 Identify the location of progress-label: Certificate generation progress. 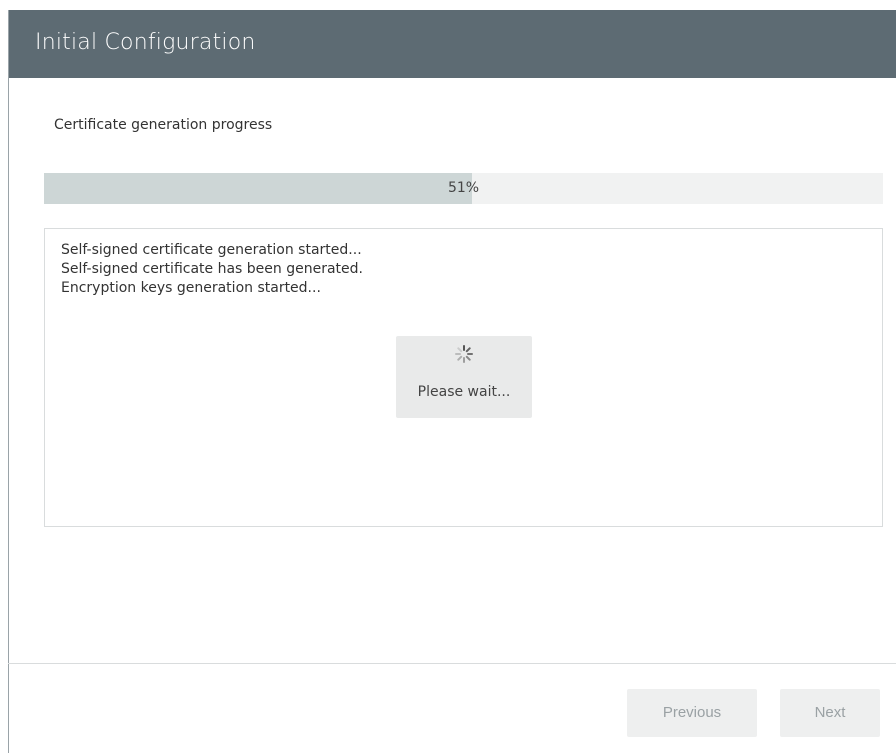
(163, 125).